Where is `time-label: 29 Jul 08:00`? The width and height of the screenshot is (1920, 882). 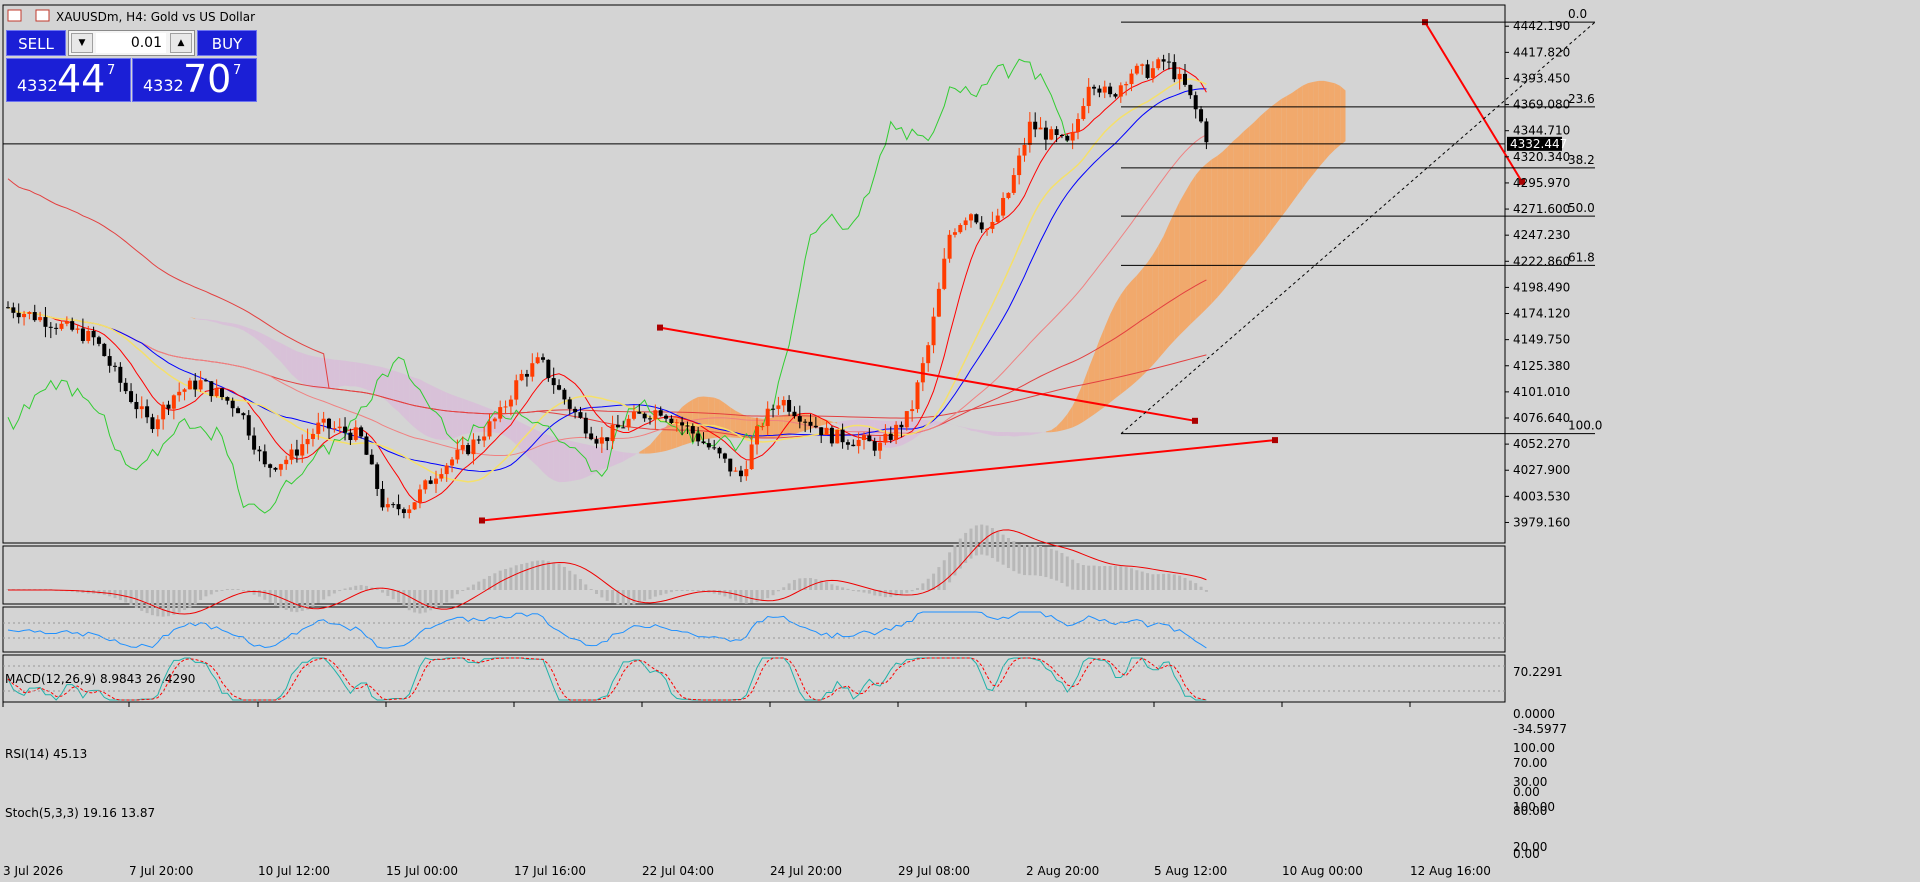 time-label: 29 Jul 08:00 is located at coordinates (934, 871).